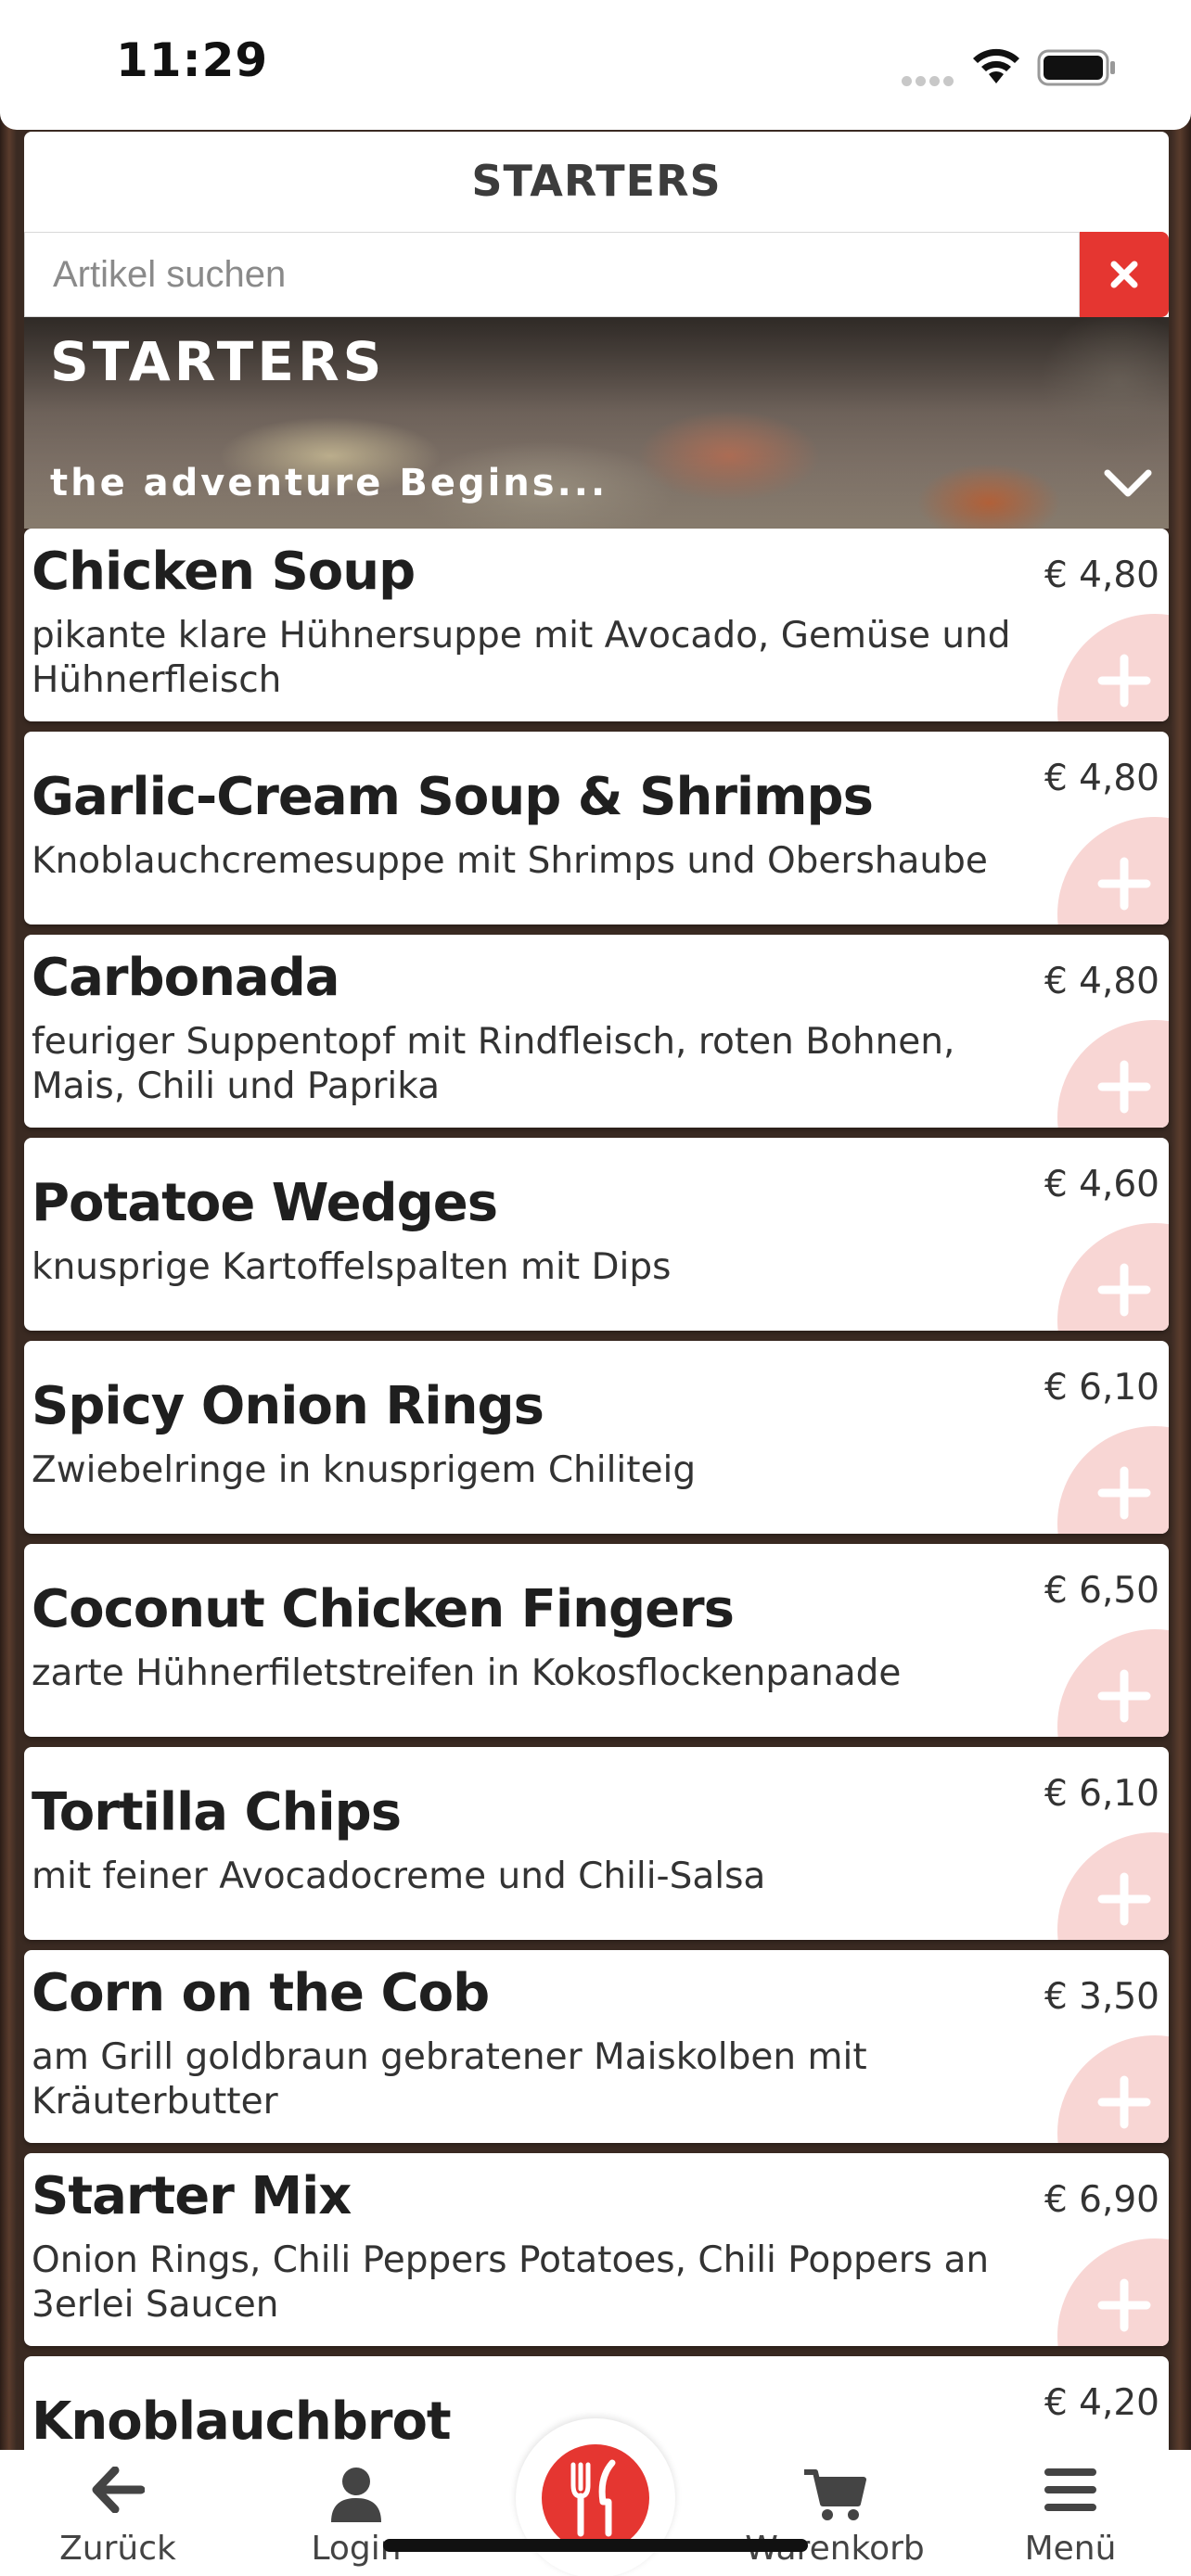  I want to click on page-title: STARTERS, so click(597, 181).